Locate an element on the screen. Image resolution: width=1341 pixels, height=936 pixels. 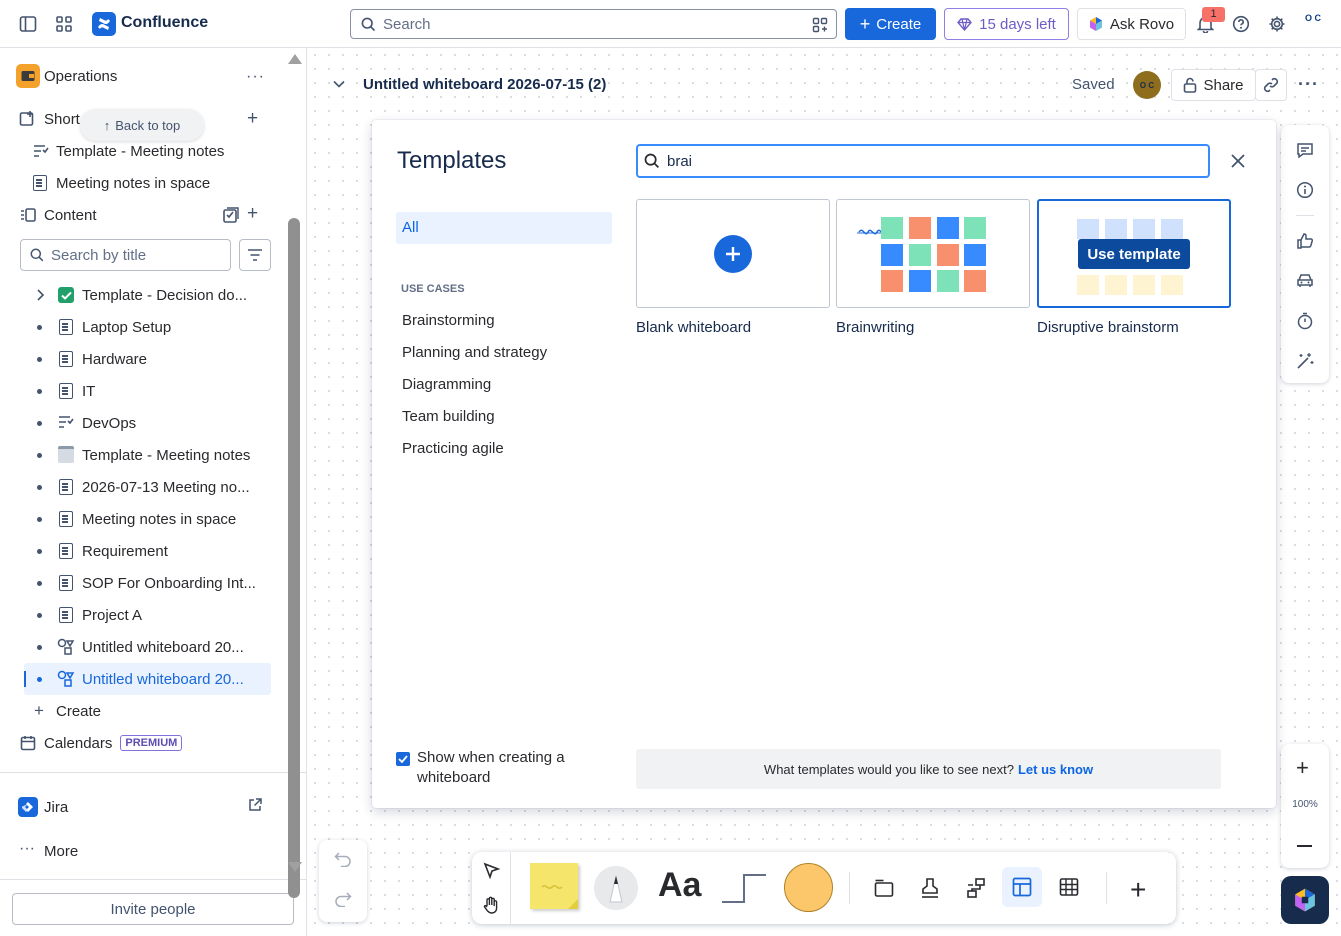
feedback-link: Let us know is located at coordinates (1055, 769).